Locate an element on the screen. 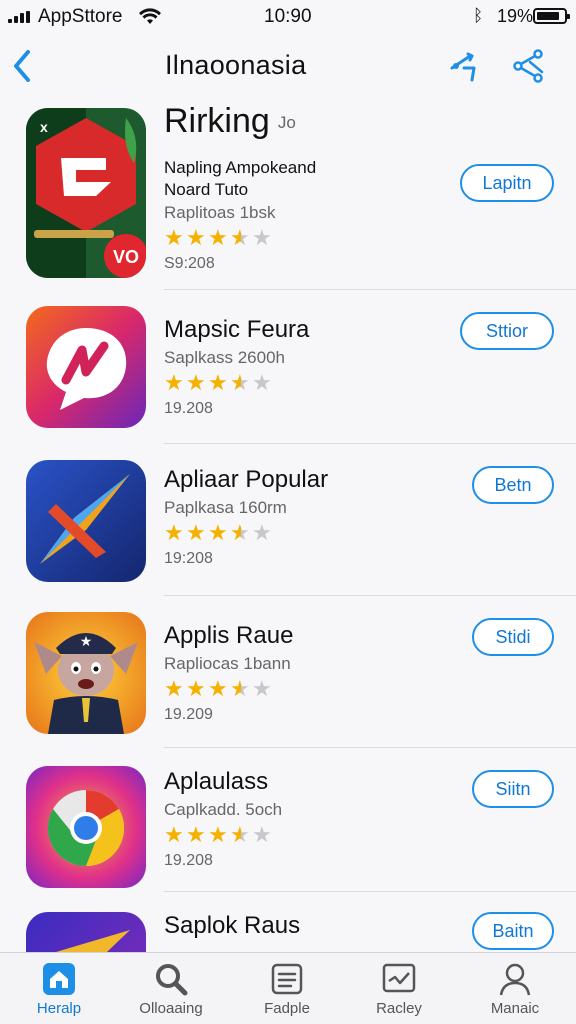 This screenshot has height=1024, width=576. app-info: Applis Raue Rapliocas 1bann ★ ★ ★ ★ ★ 19.209 is located at coordinates (228, 673).